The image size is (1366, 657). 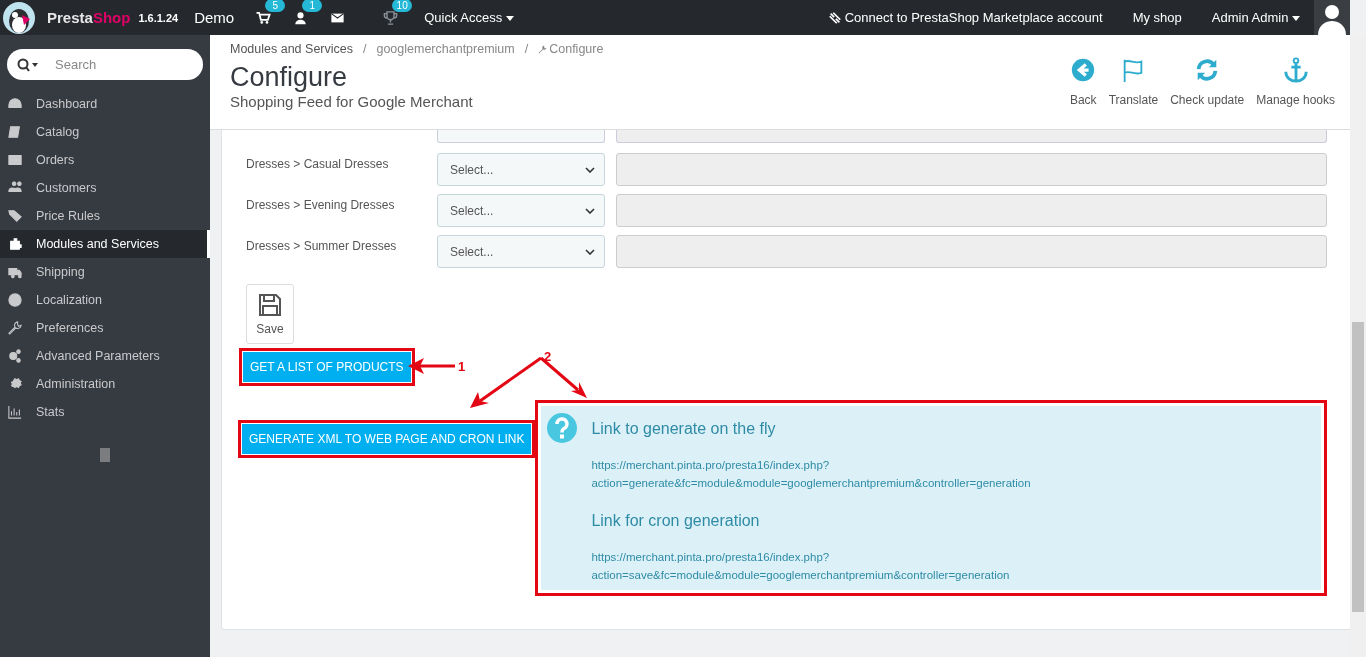 I want to click on page-title: Configure, so click(x=289, y=77).